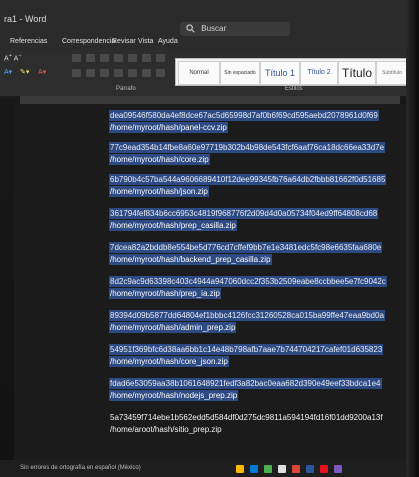 This screenshot has width=419, height=477. I want to click on style-subtitle: Subtítulo, so click(392, 73).